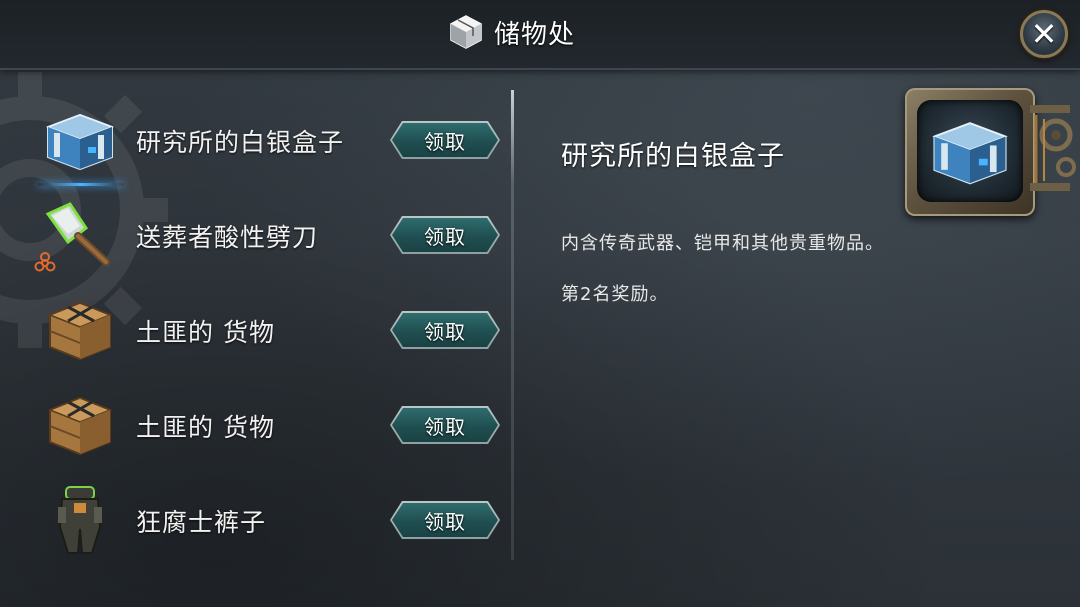 This screenshot has width=1080, height=607. I want to click on list-item: 送葬者酸性劈刀 领取, so click(270, 235).